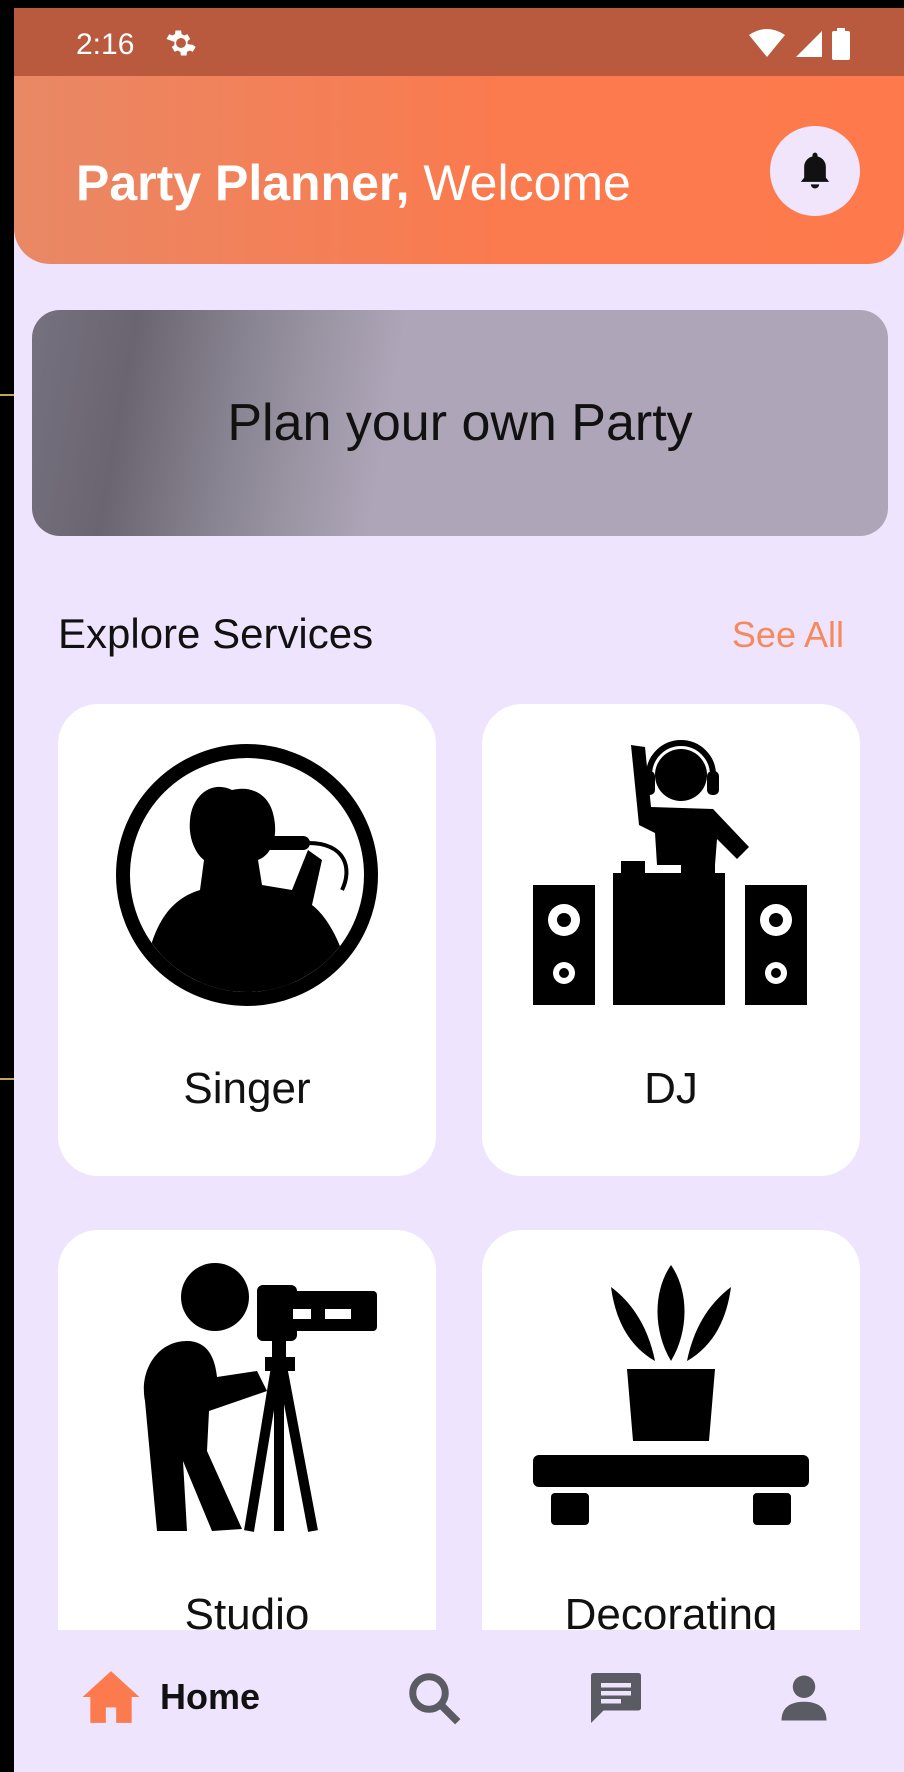 Image resolution: width=904 pixels, height=1772 pixels. Describe the element at coordinates (841, 44) in the screenshot. I see `battery-icon` at that location.